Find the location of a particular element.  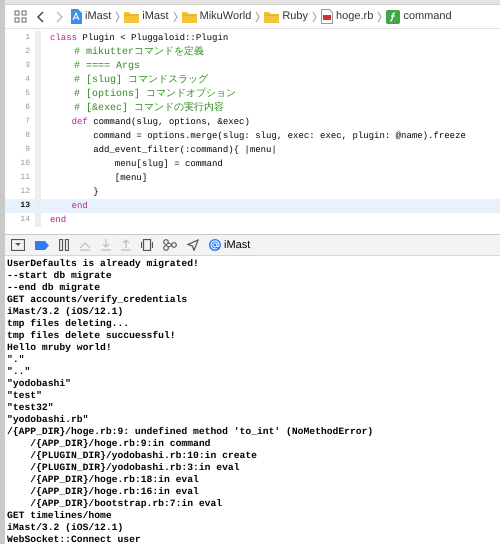

console-line: /{APP_DIR}/hoge.rb:9:in command is located at coordinates (120, 444).